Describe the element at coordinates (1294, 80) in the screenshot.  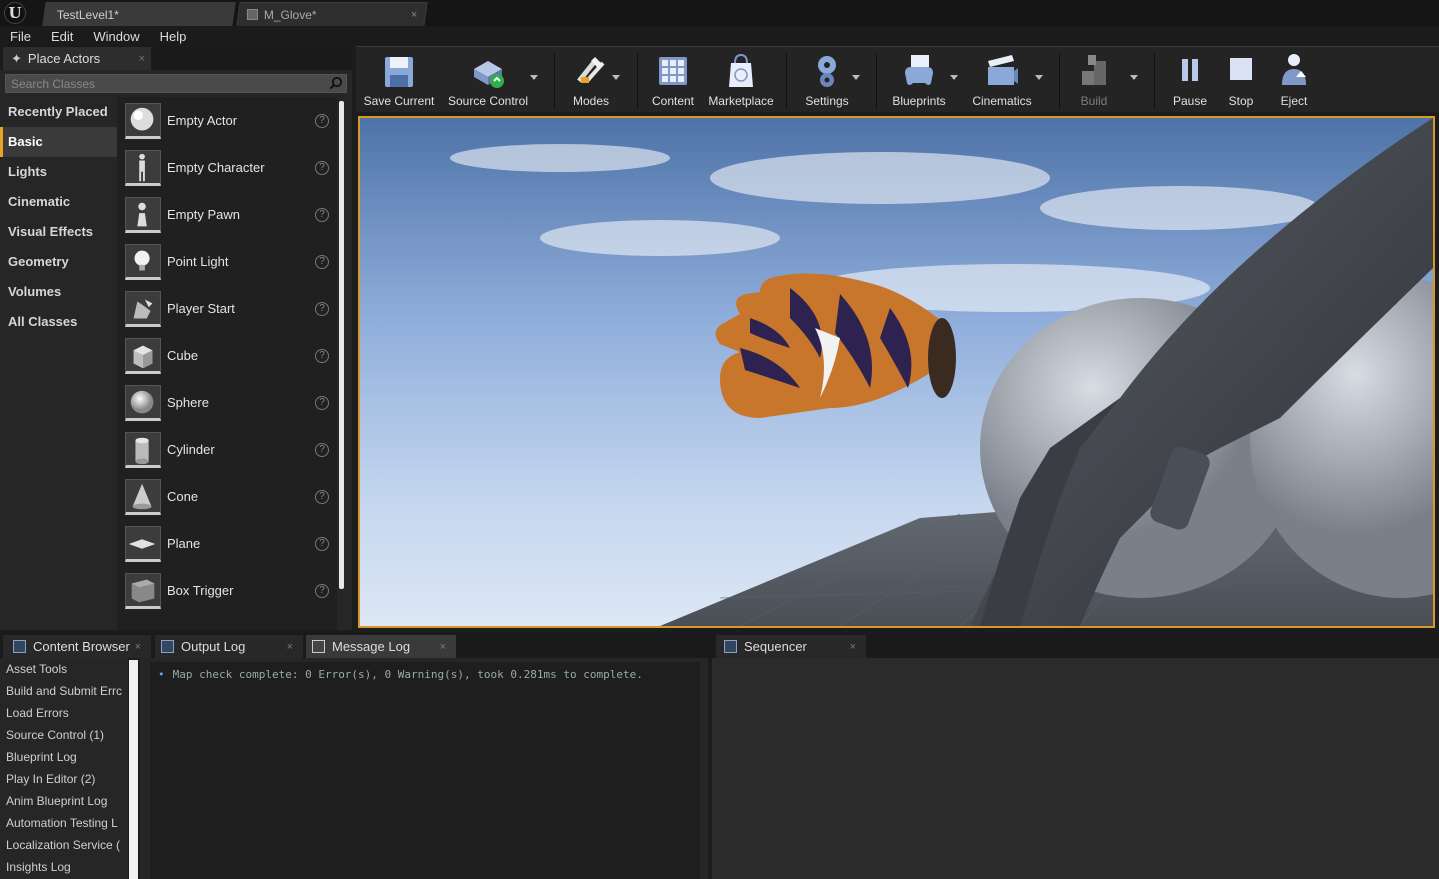
I see `eject-button: Eject` at that location.